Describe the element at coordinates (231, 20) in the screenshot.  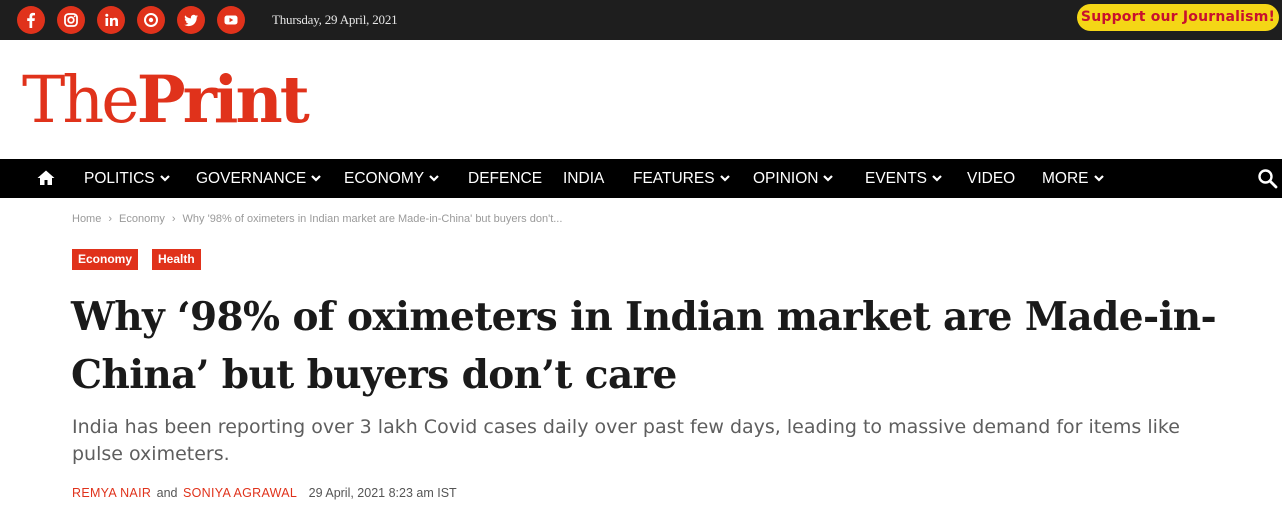
I see `video-icon` at that location.